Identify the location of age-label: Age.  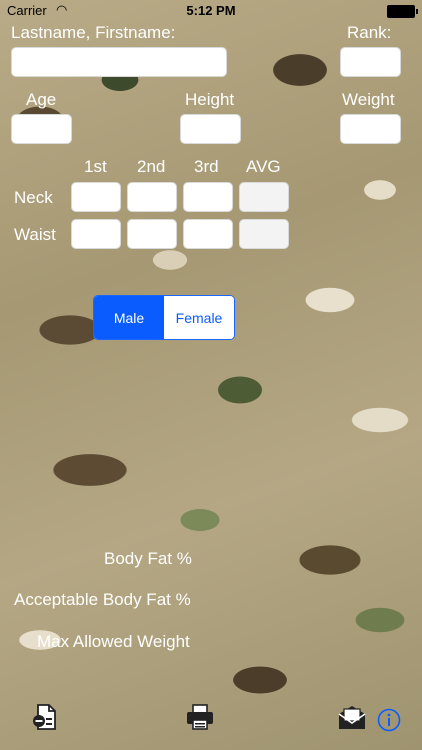
(41, 99).